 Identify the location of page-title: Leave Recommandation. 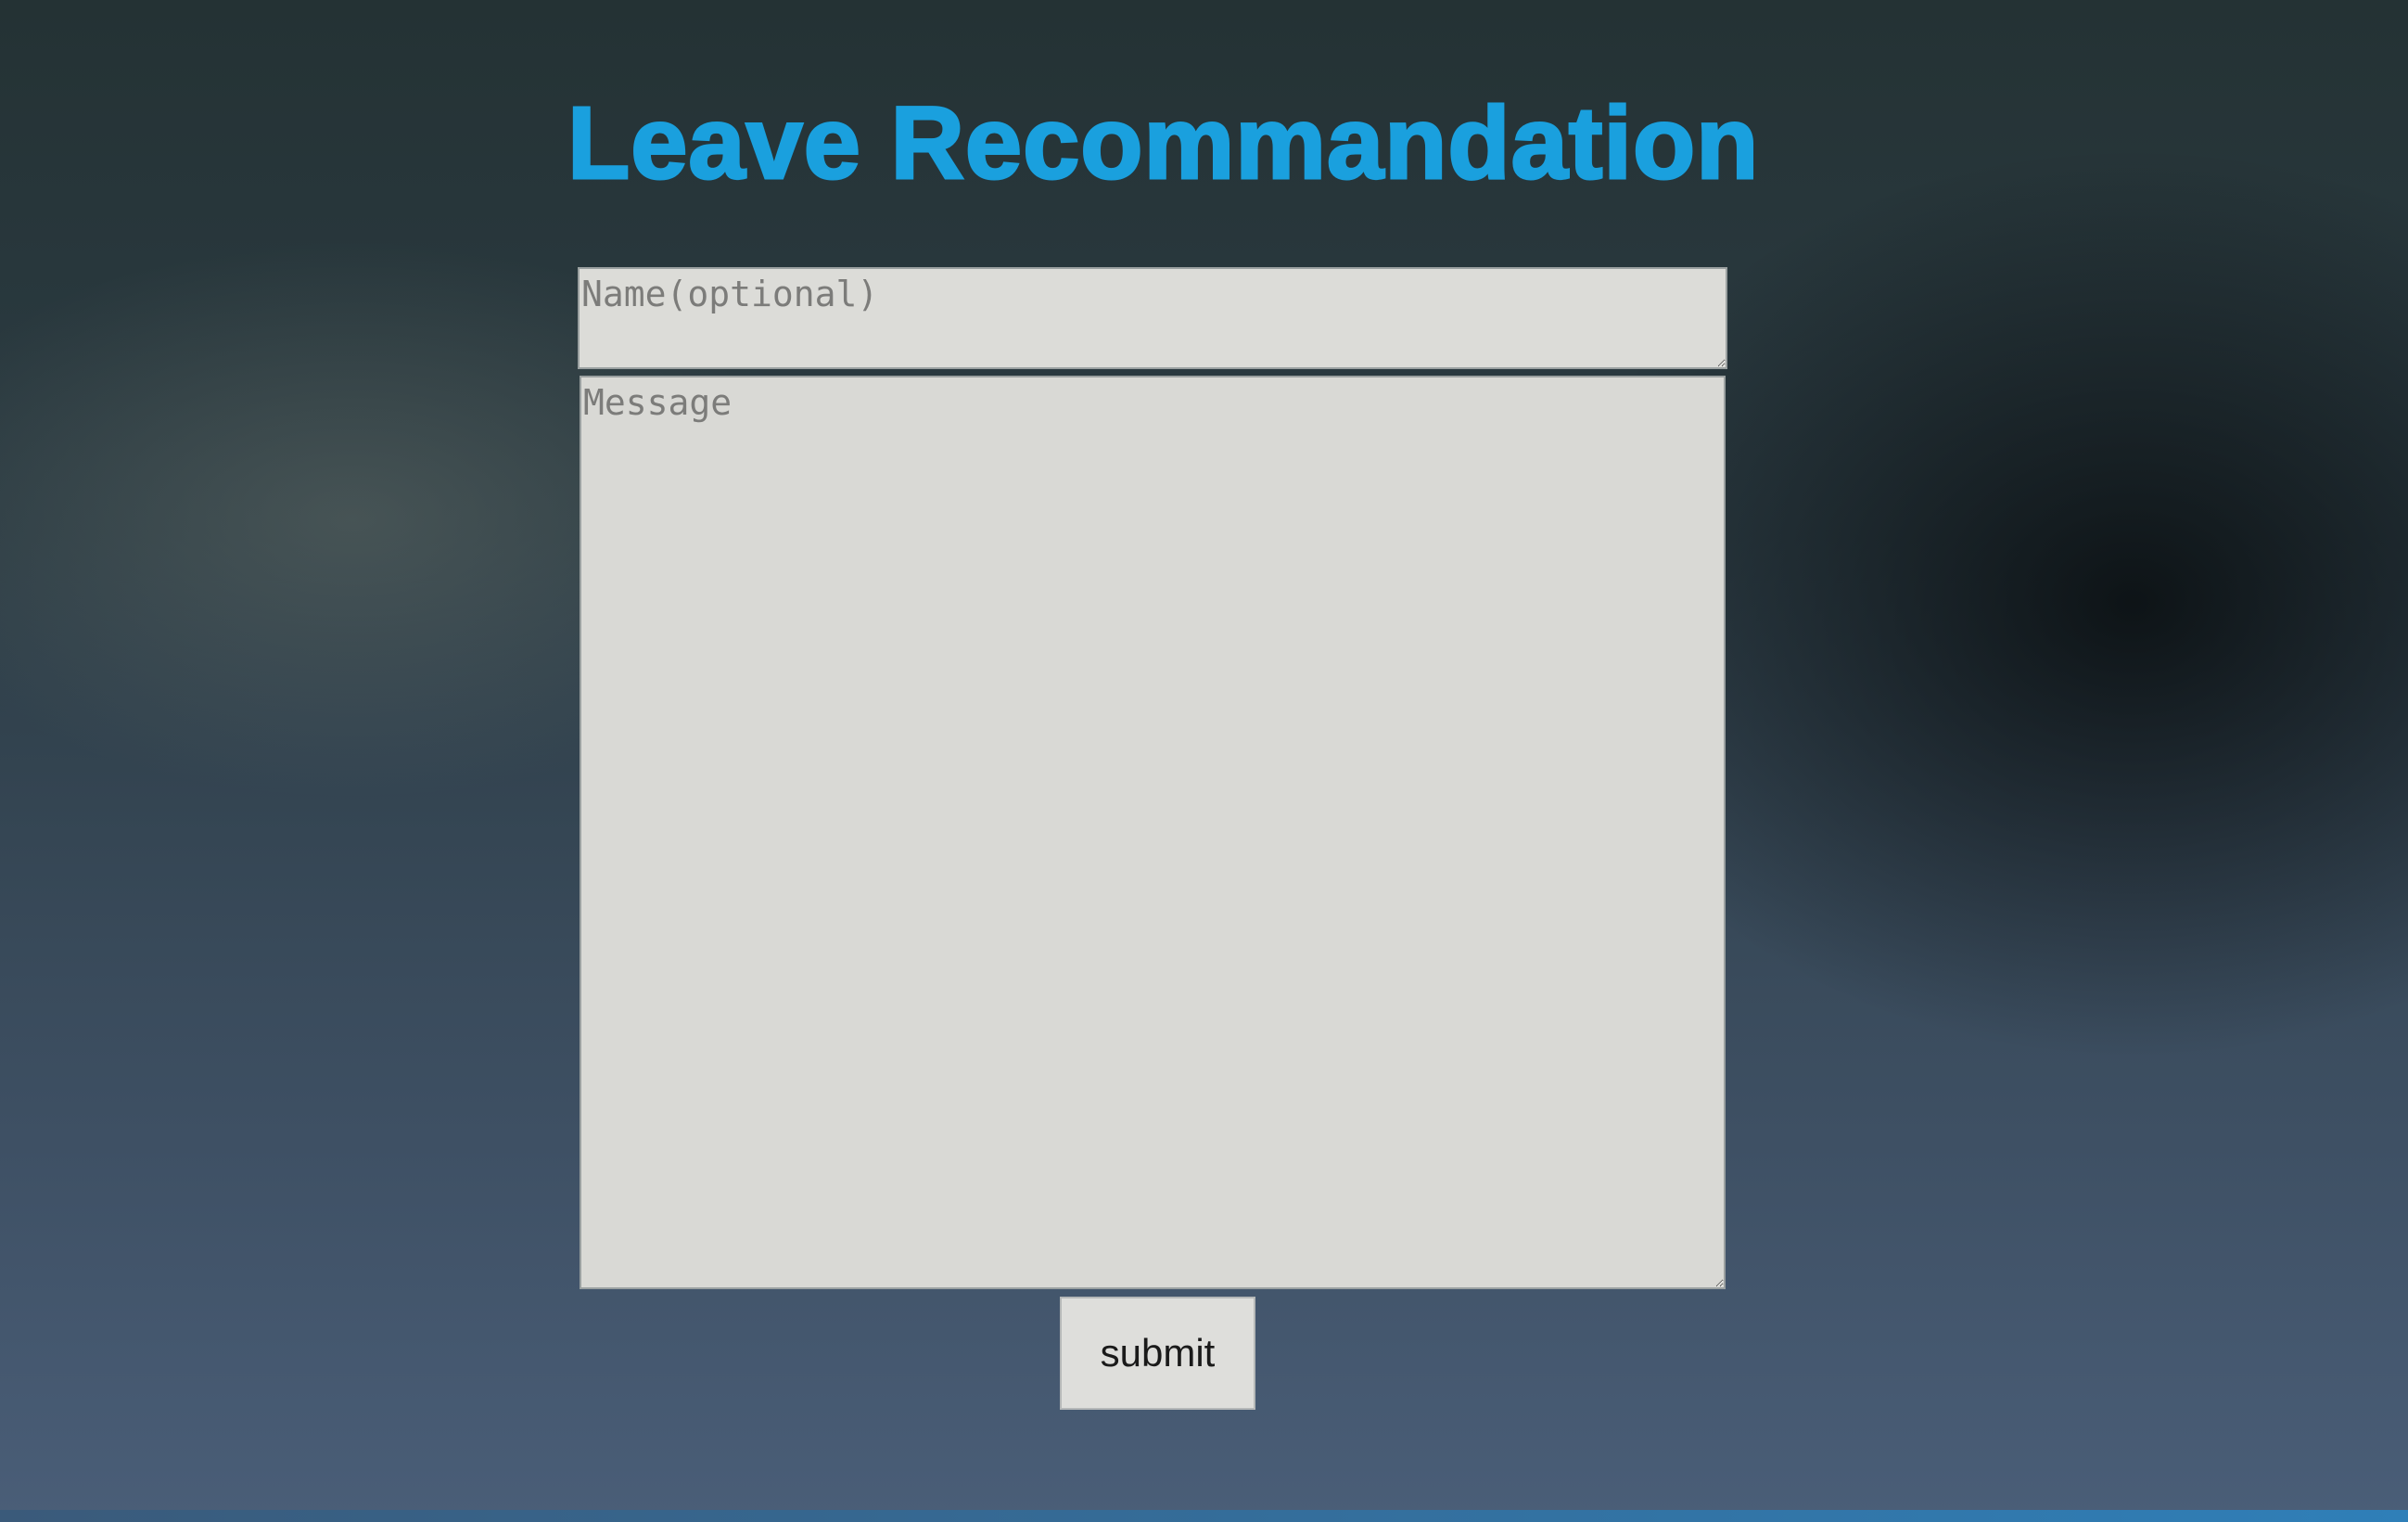
(1163, 143).